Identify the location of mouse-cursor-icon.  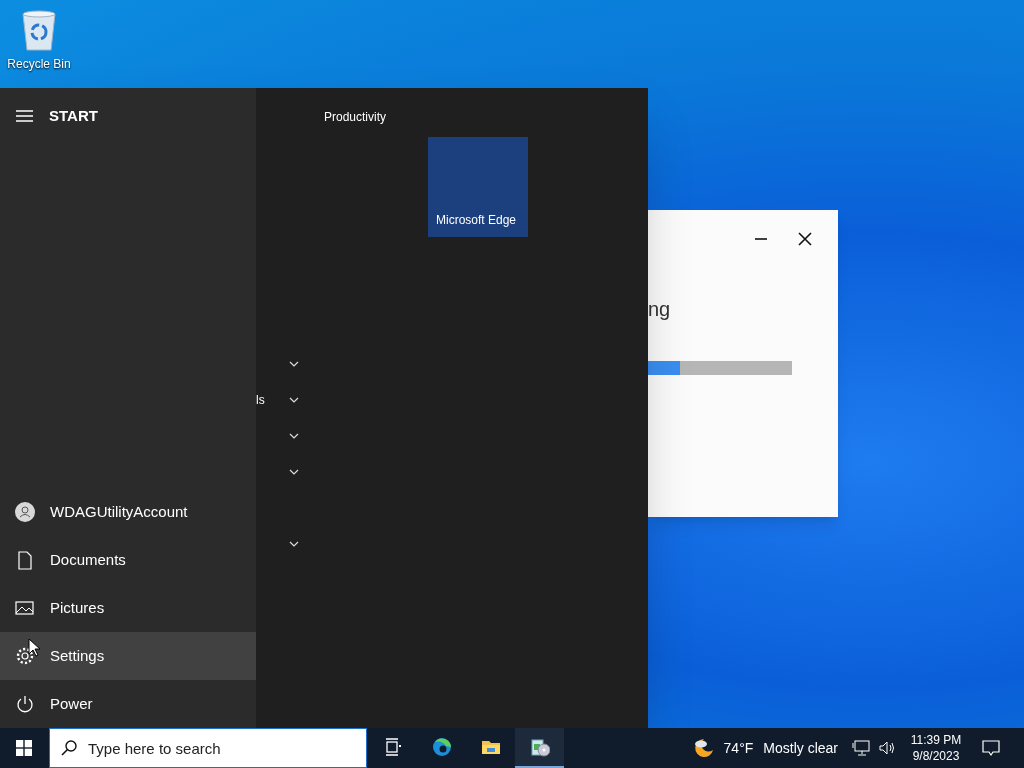
(34, 647).